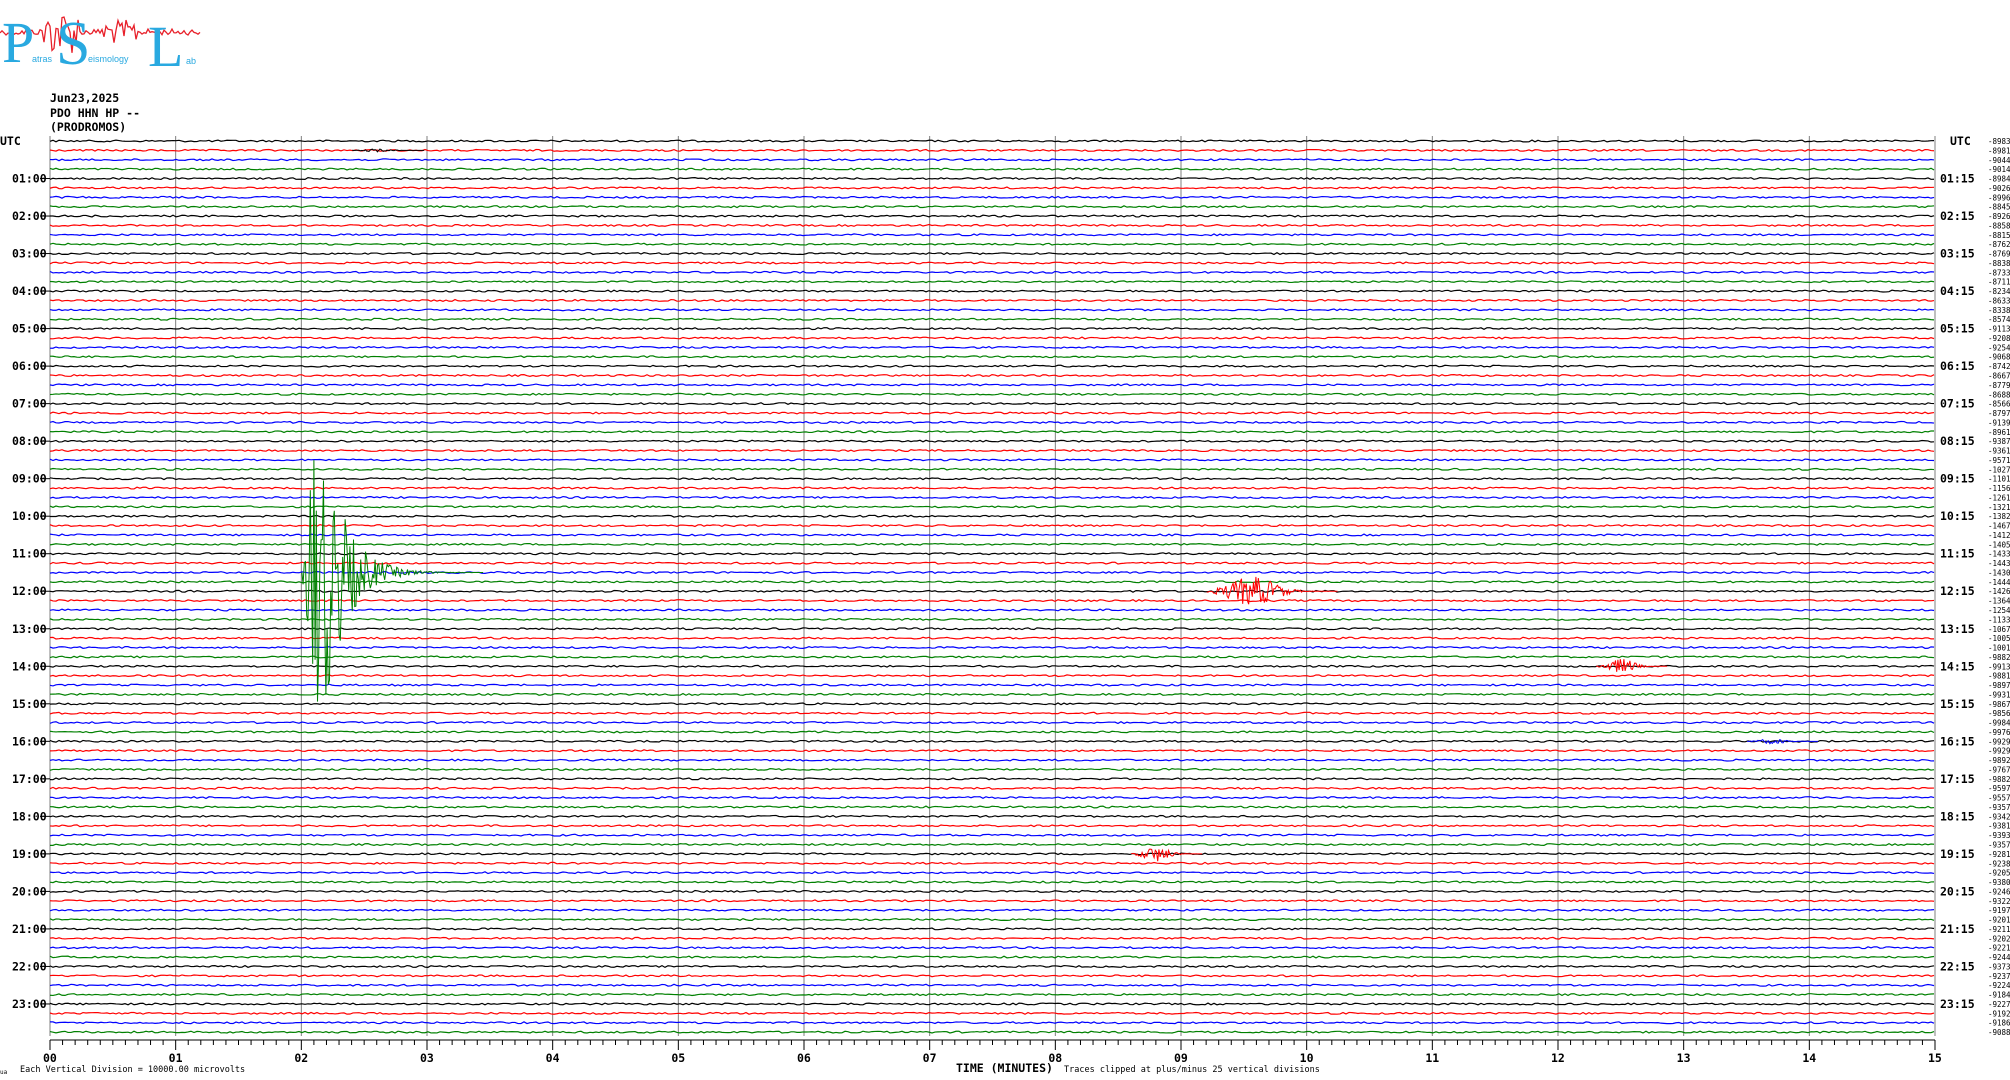 The image size is (2010, 1080). Describe the element at coordinates (1432, 1058) in the screenshot. I see `x-tick-label: 11` at that location.